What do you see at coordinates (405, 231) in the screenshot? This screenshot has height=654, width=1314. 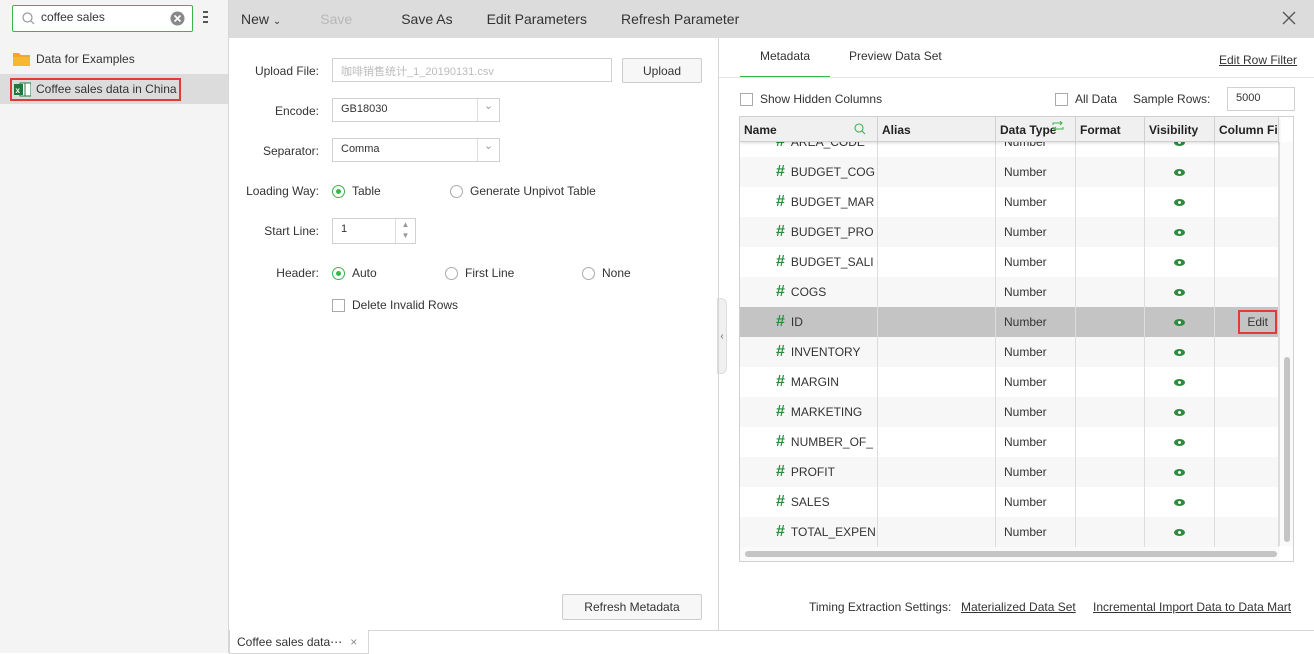 I see `stepper-arrows-icon: ▲ ▼` at bounding box center [405, 231].